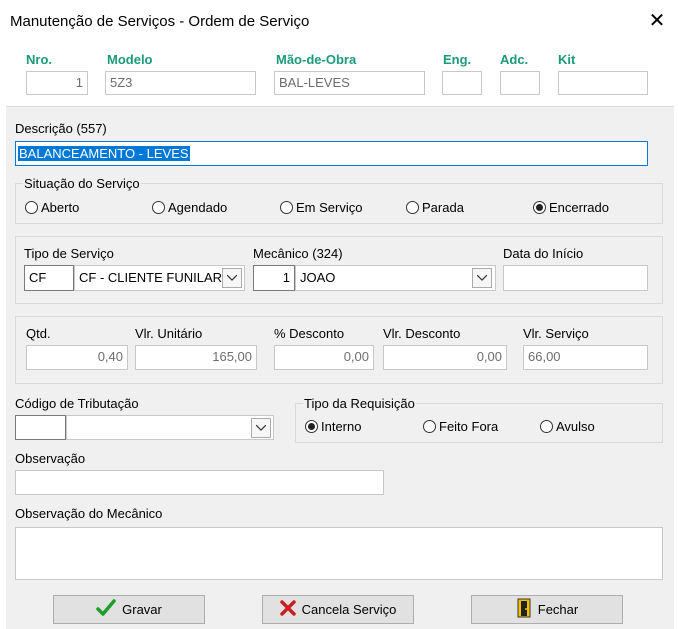 This screenshot has height=629, width=678. What do you see at coordinates (198, 207) in the screenshot?
I see `radio-agendado-label: Agendado` at bounding box center [198, 207].